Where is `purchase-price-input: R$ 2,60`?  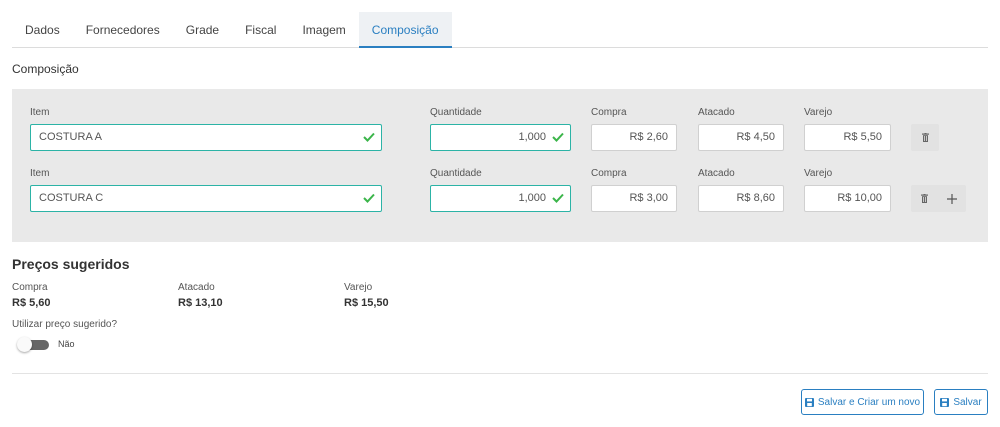 purchase-price-input: R$ 2,60 is located at coordinates (634, 137).